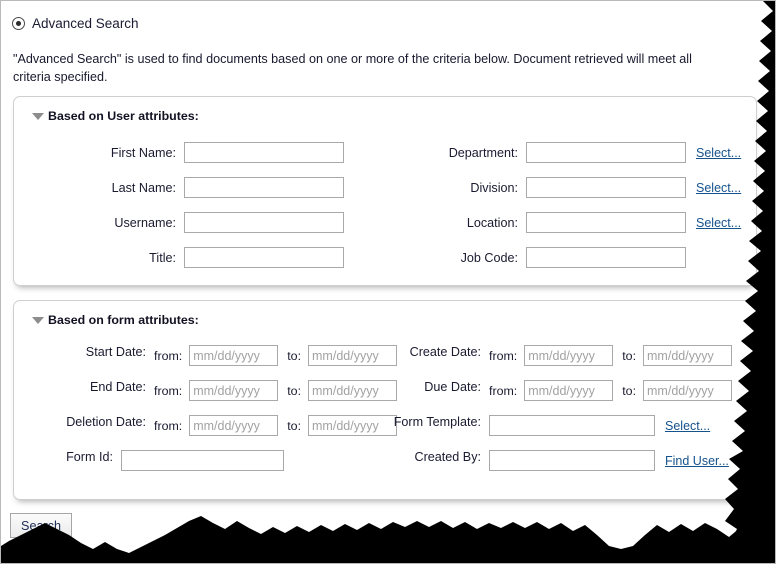 The image size is (776, 564). What do you see at coordinates (179, 152) in the screenshot?
I see `field-row-first-name: First Name:` at bounding box center [179, 152].